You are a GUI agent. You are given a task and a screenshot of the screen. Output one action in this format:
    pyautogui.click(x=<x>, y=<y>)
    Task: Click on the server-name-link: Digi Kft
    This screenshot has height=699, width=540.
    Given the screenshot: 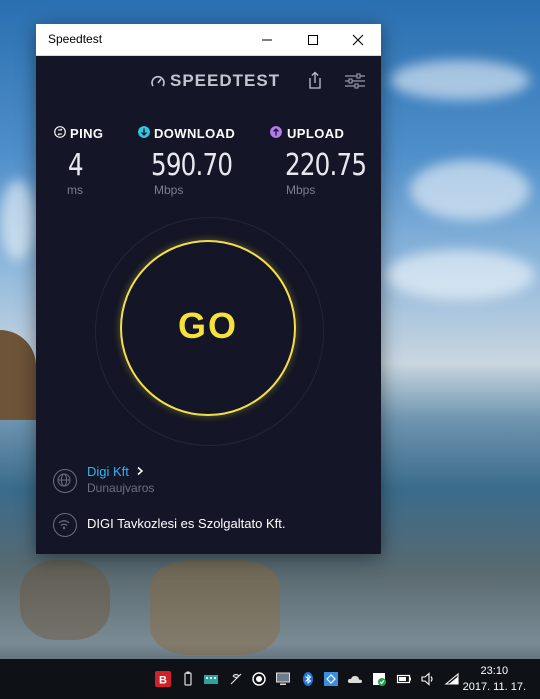 What is the action you would take?
    pyautogui.click(x=115, y=471)
    